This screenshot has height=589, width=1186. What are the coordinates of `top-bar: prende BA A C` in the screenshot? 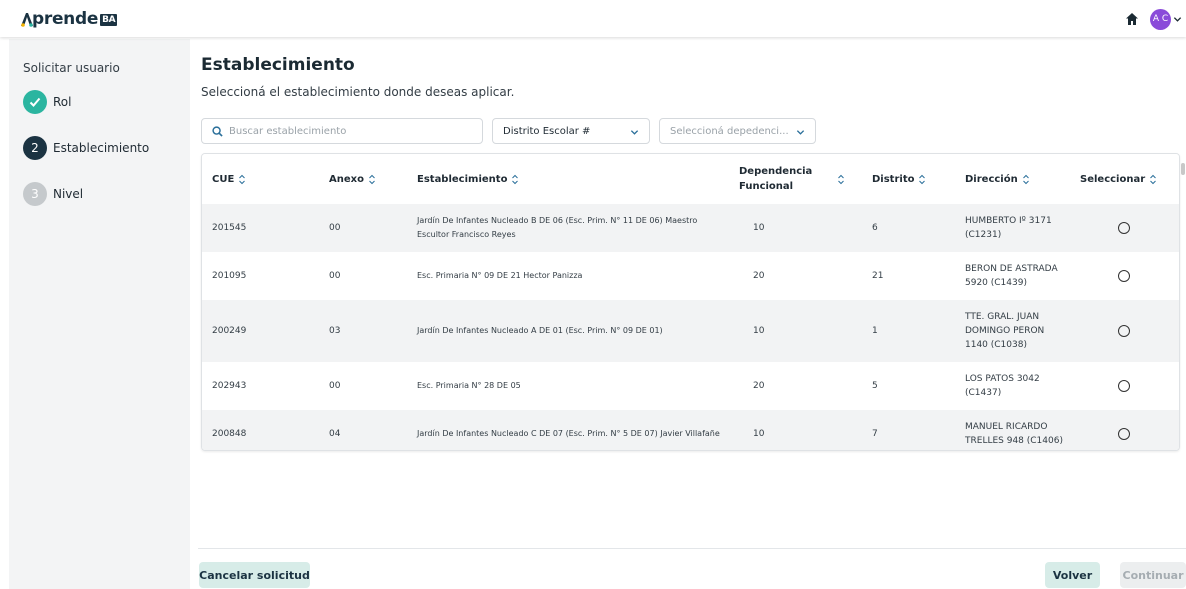 It's located at (593, 18).